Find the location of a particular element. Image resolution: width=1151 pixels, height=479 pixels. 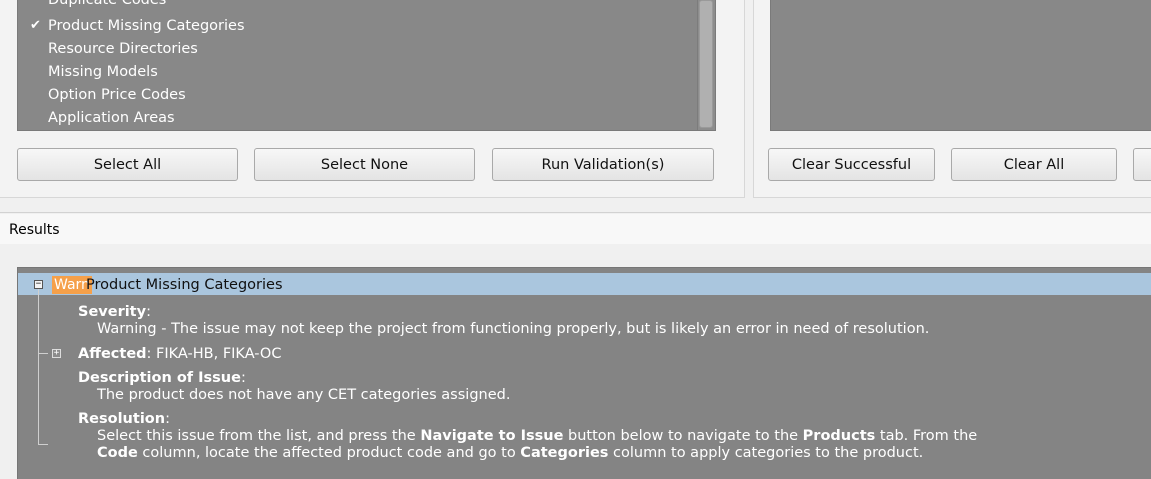

section-divider is located at coordinates (575, 212).